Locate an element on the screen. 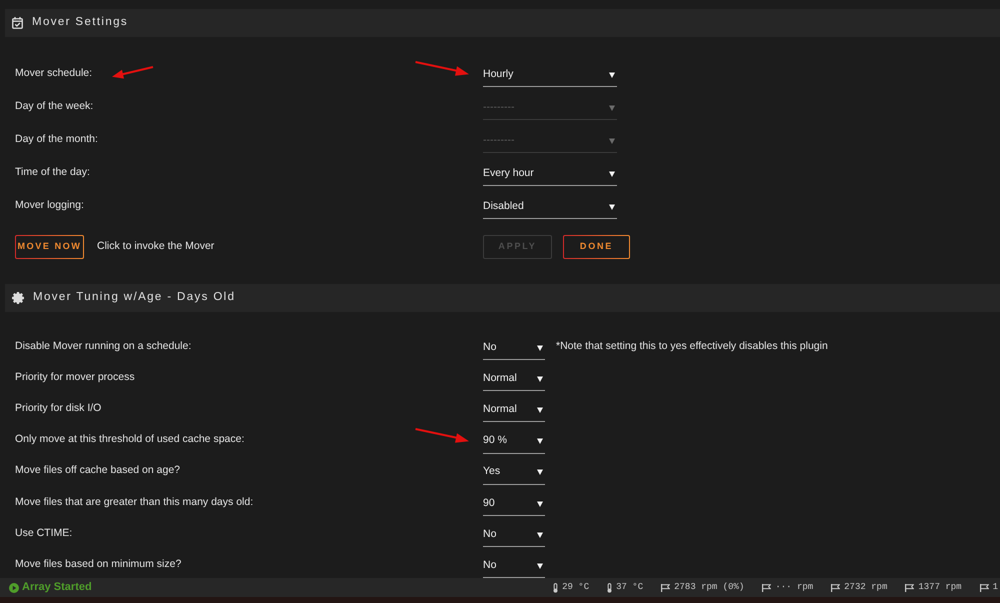 Image resolution: width=1000 pixels, height=603 pixels. dropdown: Yes is located at coordinates (514, 472).